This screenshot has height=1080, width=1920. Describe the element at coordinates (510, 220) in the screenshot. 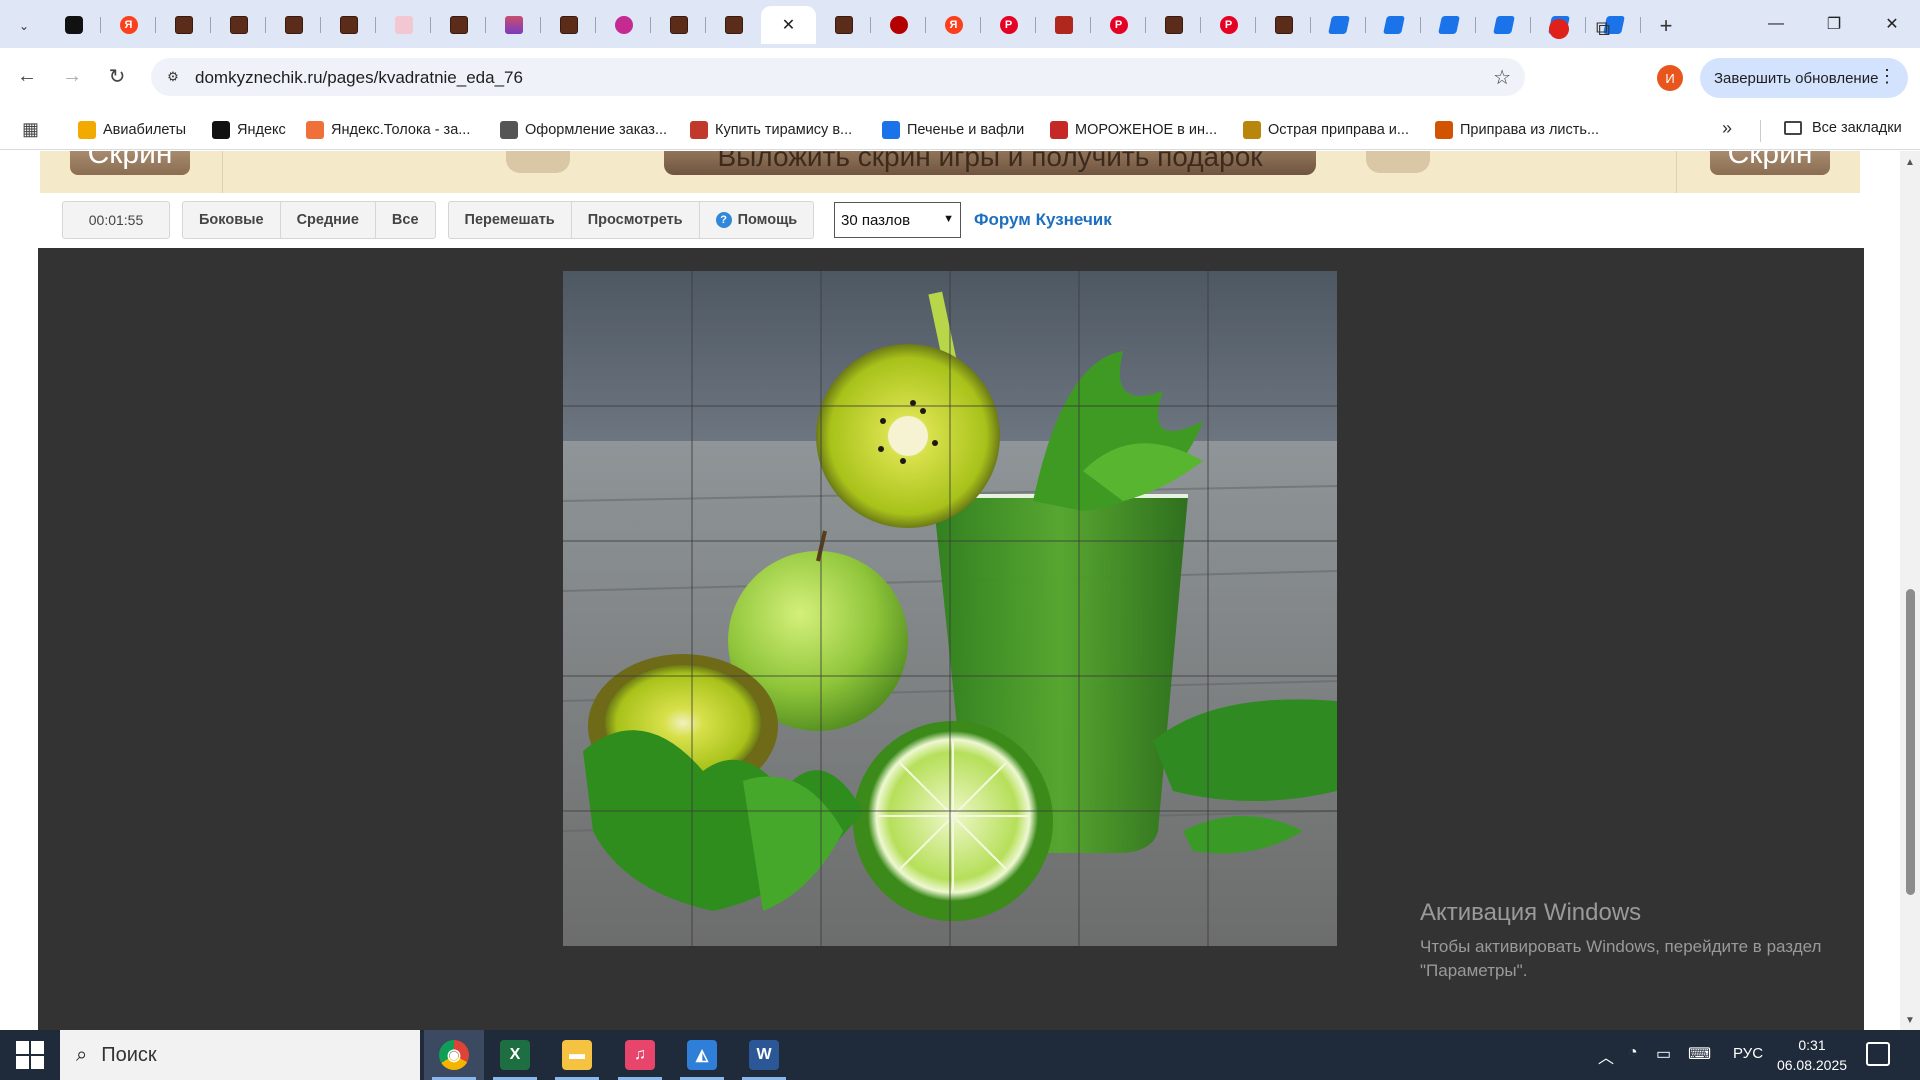

I see `shuffle-button: Перемешать` at that location.